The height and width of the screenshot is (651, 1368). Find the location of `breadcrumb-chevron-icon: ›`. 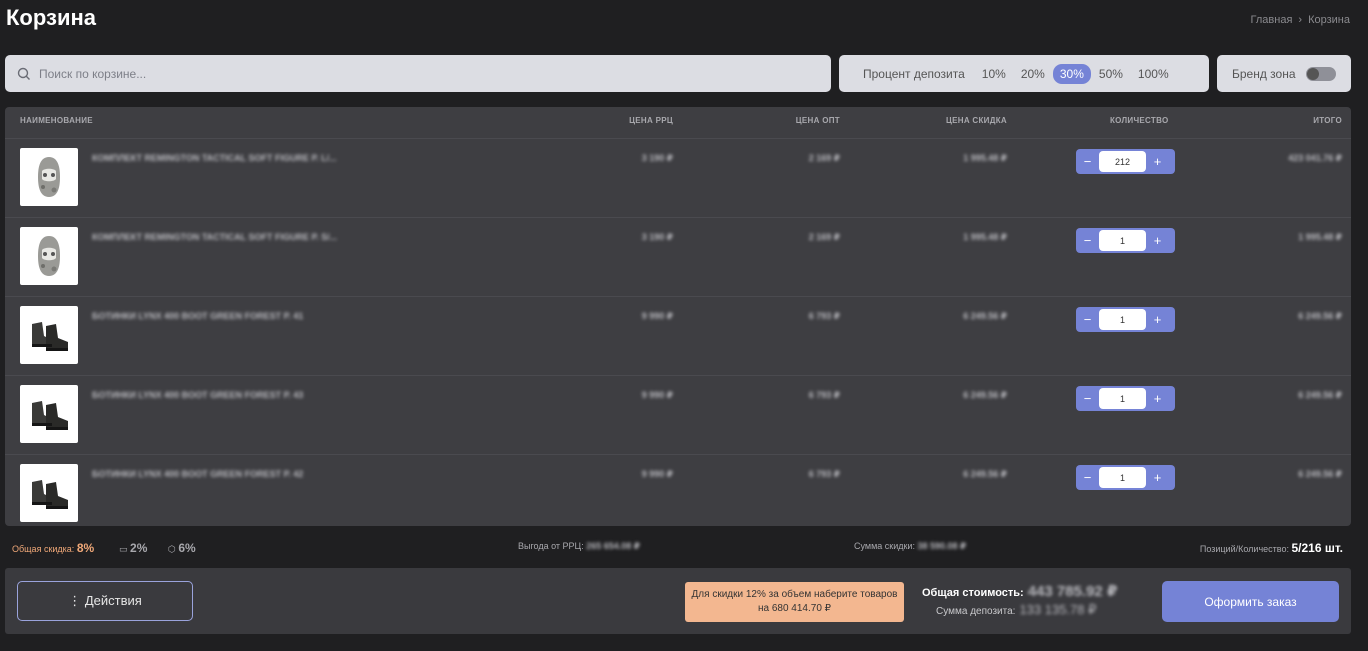

breadcrumb-chevron-icon: › is located at coordinates (1300, 20).